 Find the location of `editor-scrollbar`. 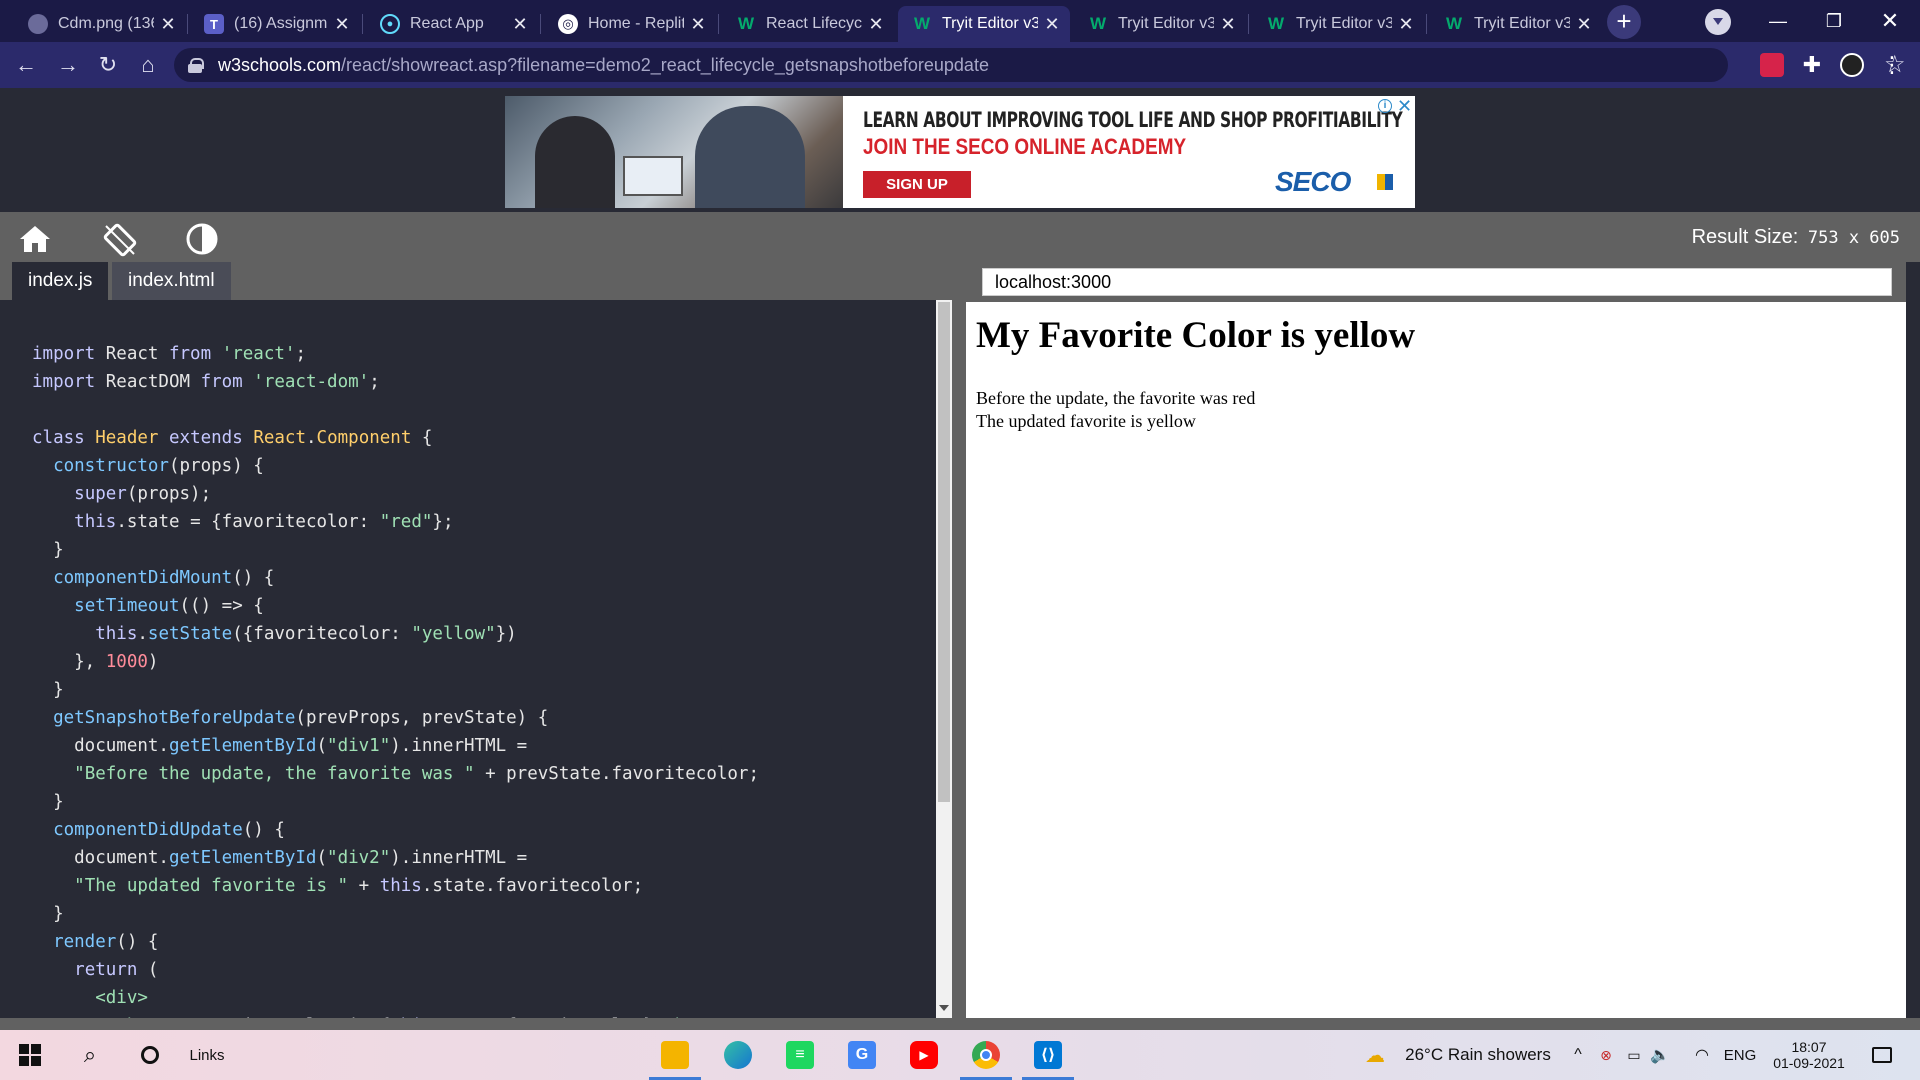

editor-scrollbar is located at coordinates (944, 659).